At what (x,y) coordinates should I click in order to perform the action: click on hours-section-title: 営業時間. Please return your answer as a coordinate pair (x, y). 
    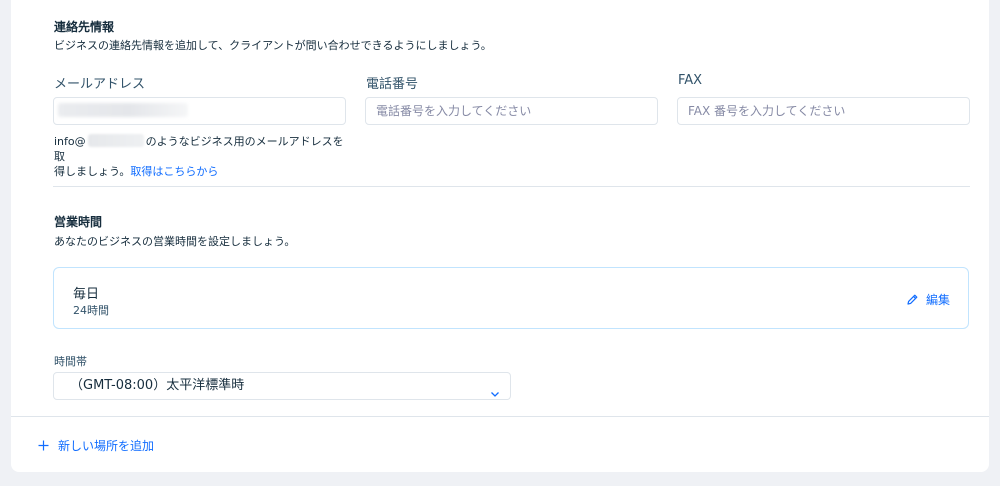
    Looking at the image, I should click on (78, 222).